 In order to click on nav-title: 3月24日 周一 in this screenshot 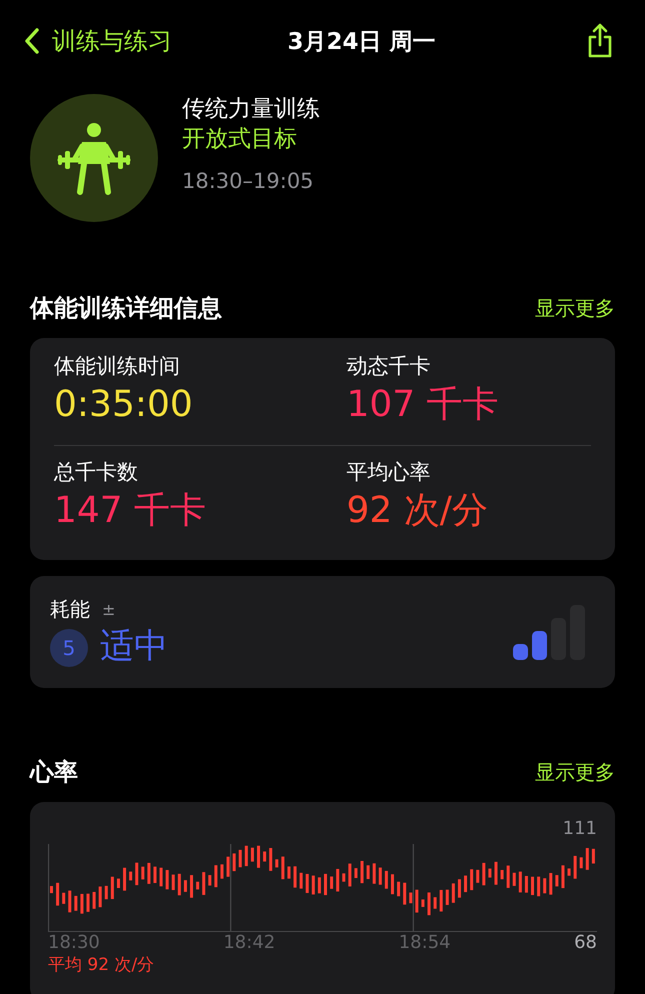, I will do `click(361, 42)`.